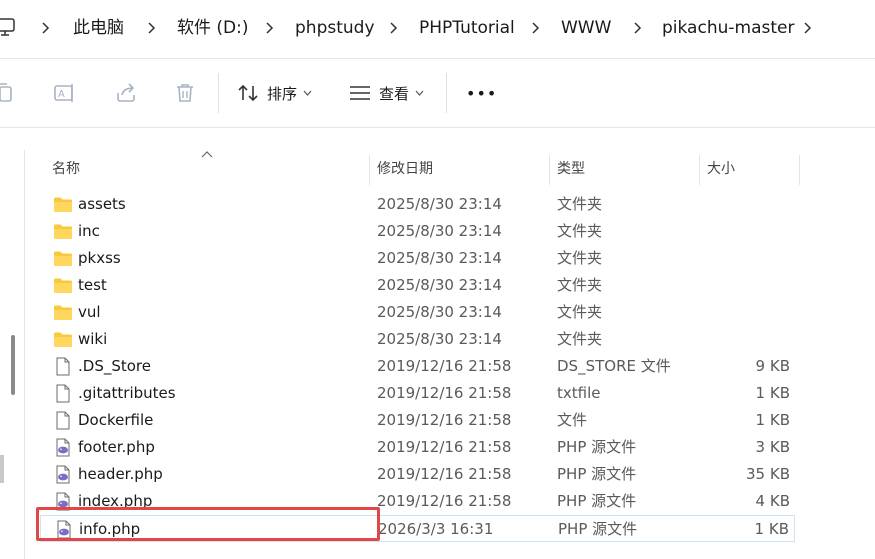  I want to click on nav-scrollbar-track, so click(2, 469).